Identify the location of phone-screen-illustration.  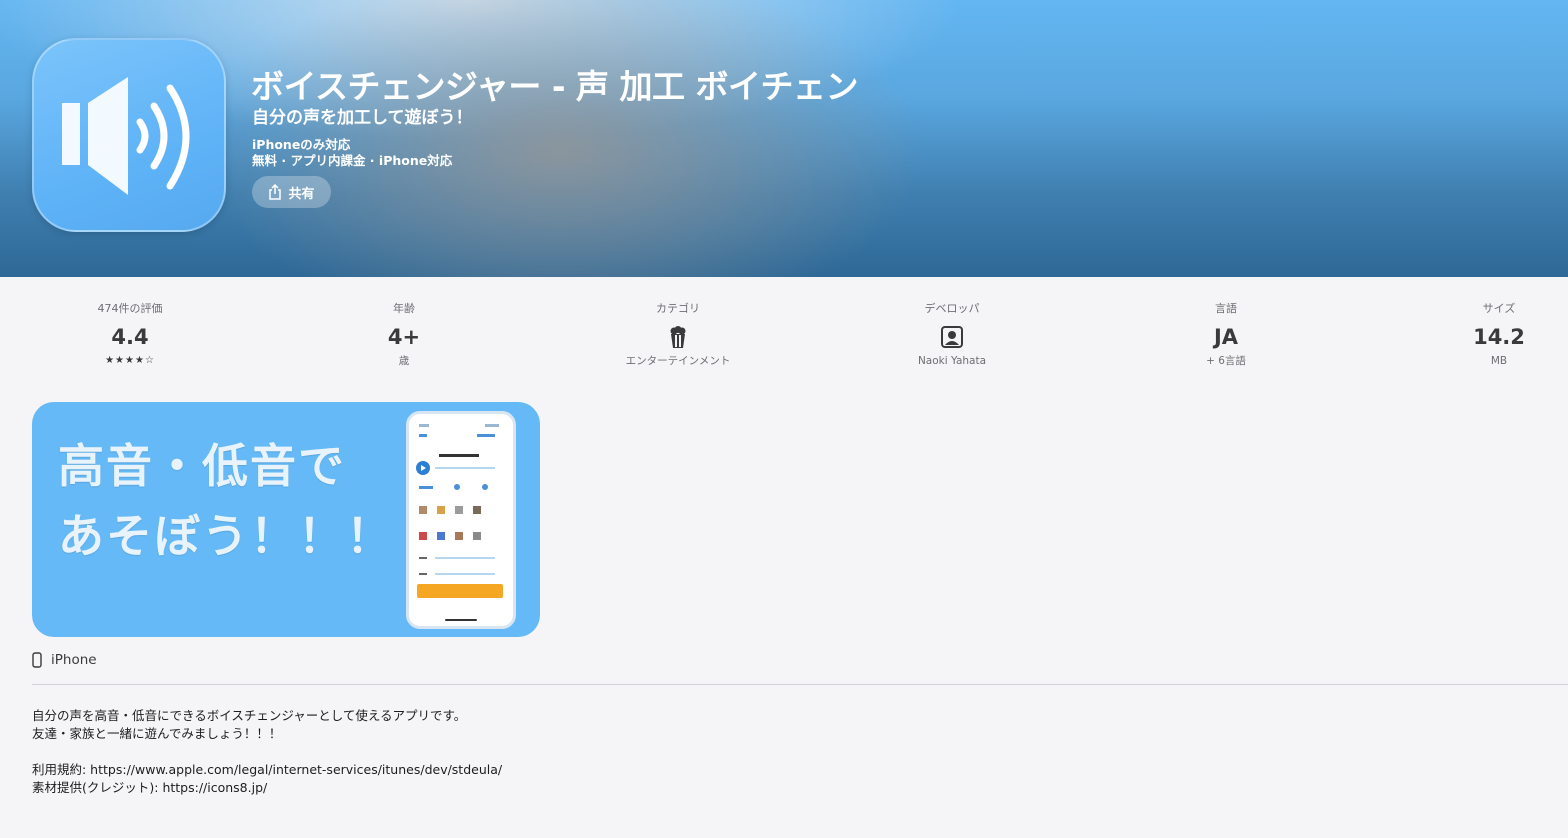
(459, 522).